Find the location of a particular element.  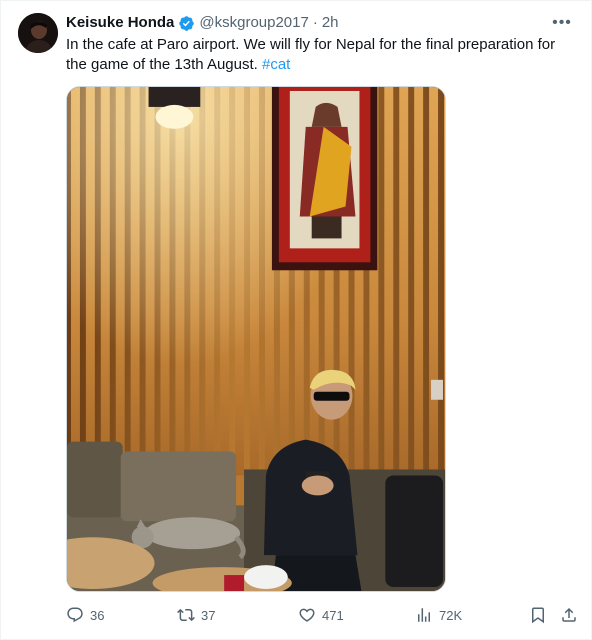

bookmark-button is located at coordinates (538, 615).